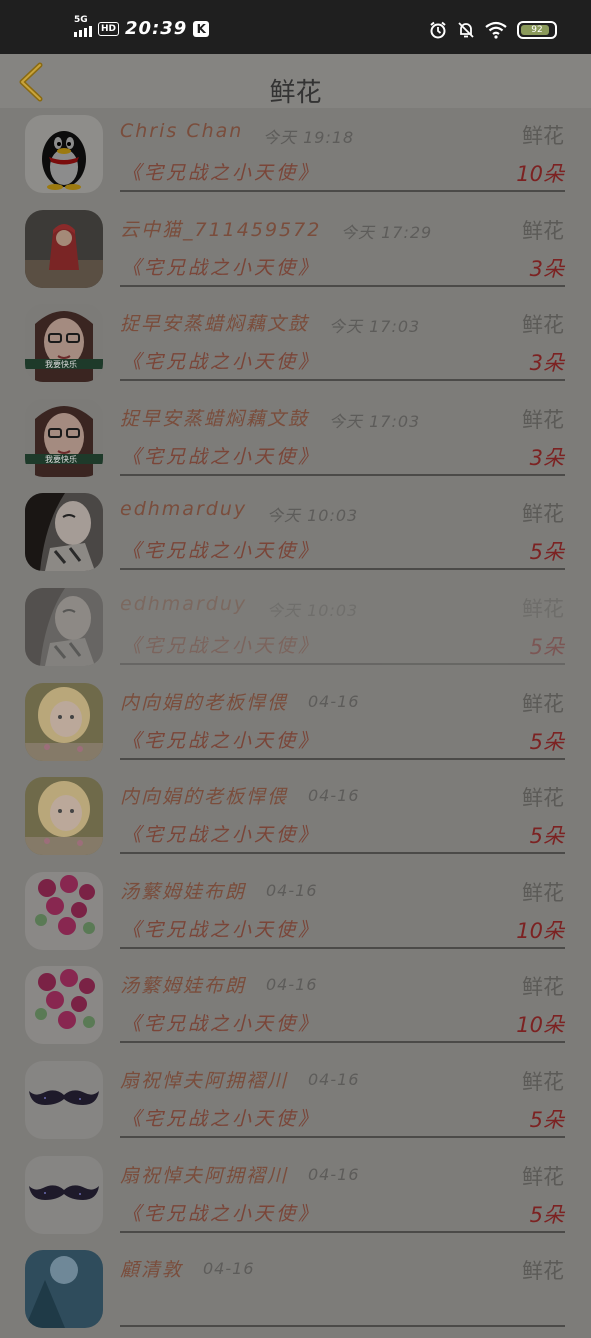 The image size is (591, 1338). Describe the element at coordinates (295, 27) in the screenshot. I see `status-bar: 5G HD 20:39 K 92` at that location.